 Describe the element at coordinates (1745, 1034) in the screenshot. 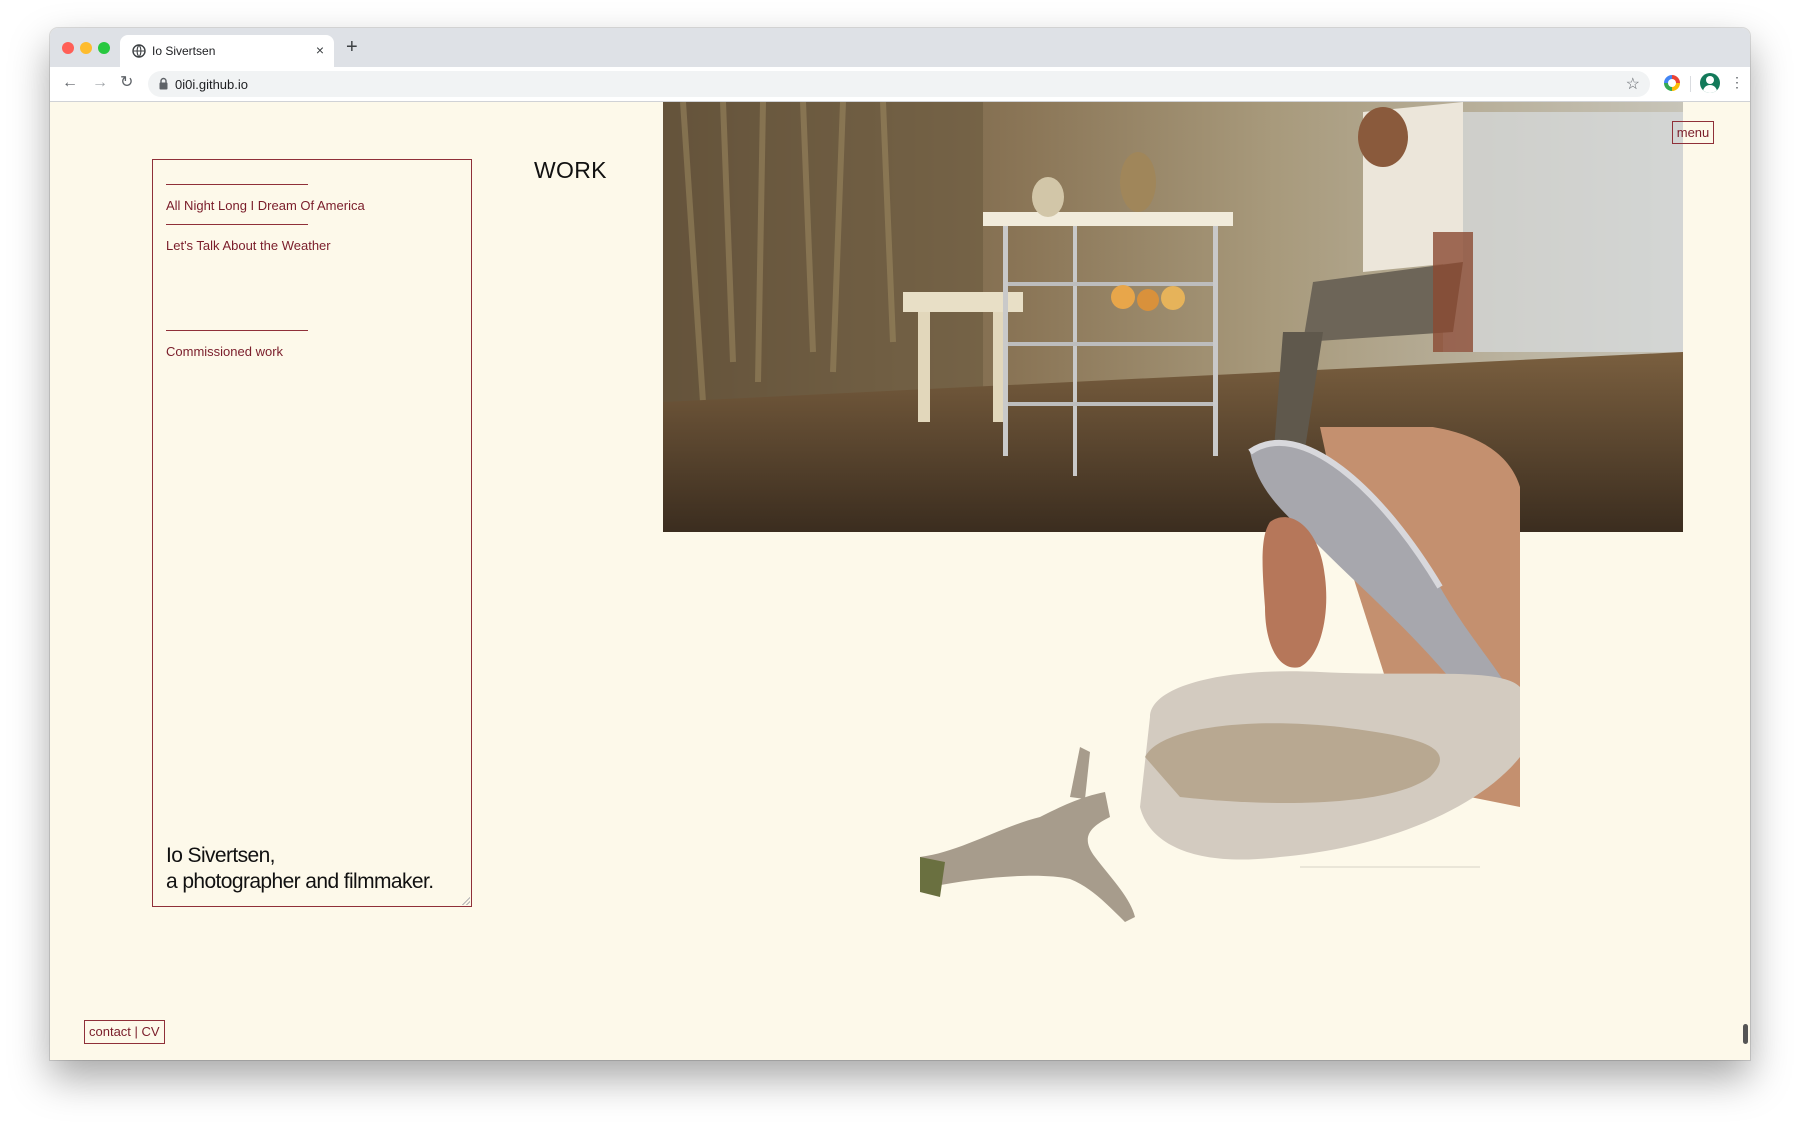

I see `scrollbar` at that location.